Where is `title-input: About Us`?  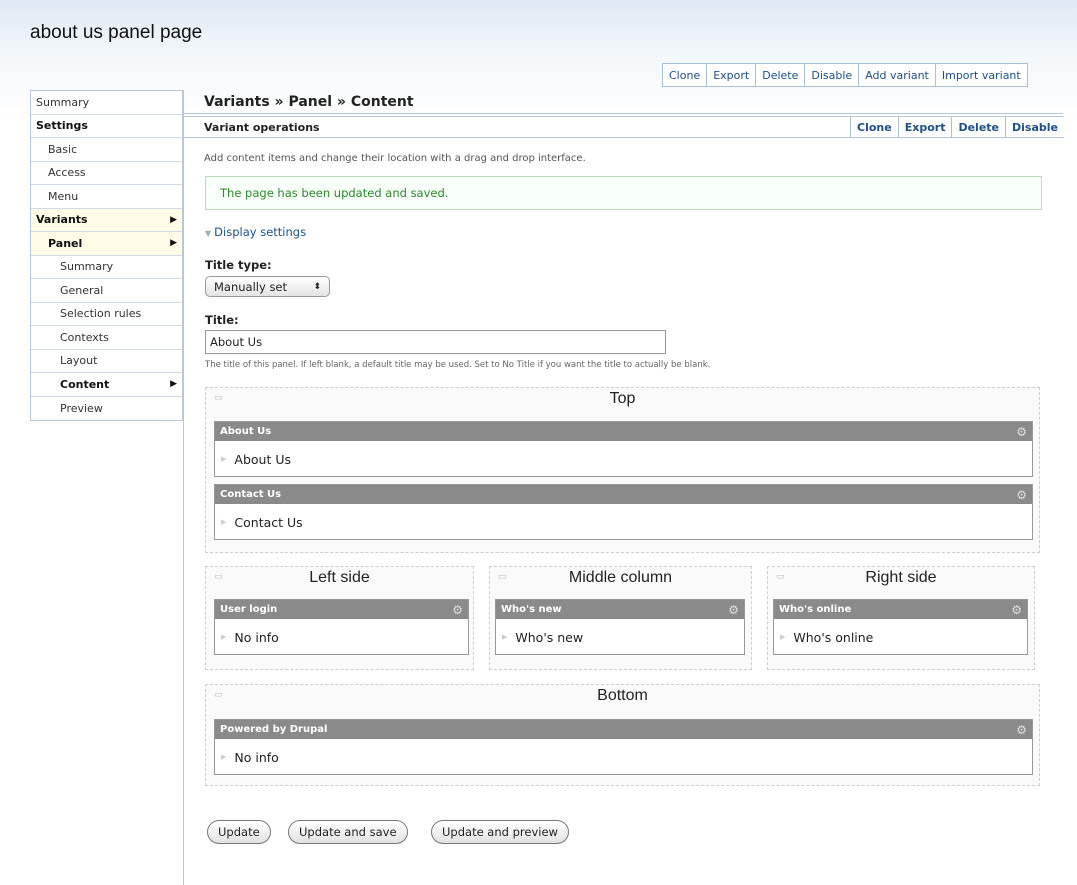 title-input: About Us is located at coordinates (435, 342).